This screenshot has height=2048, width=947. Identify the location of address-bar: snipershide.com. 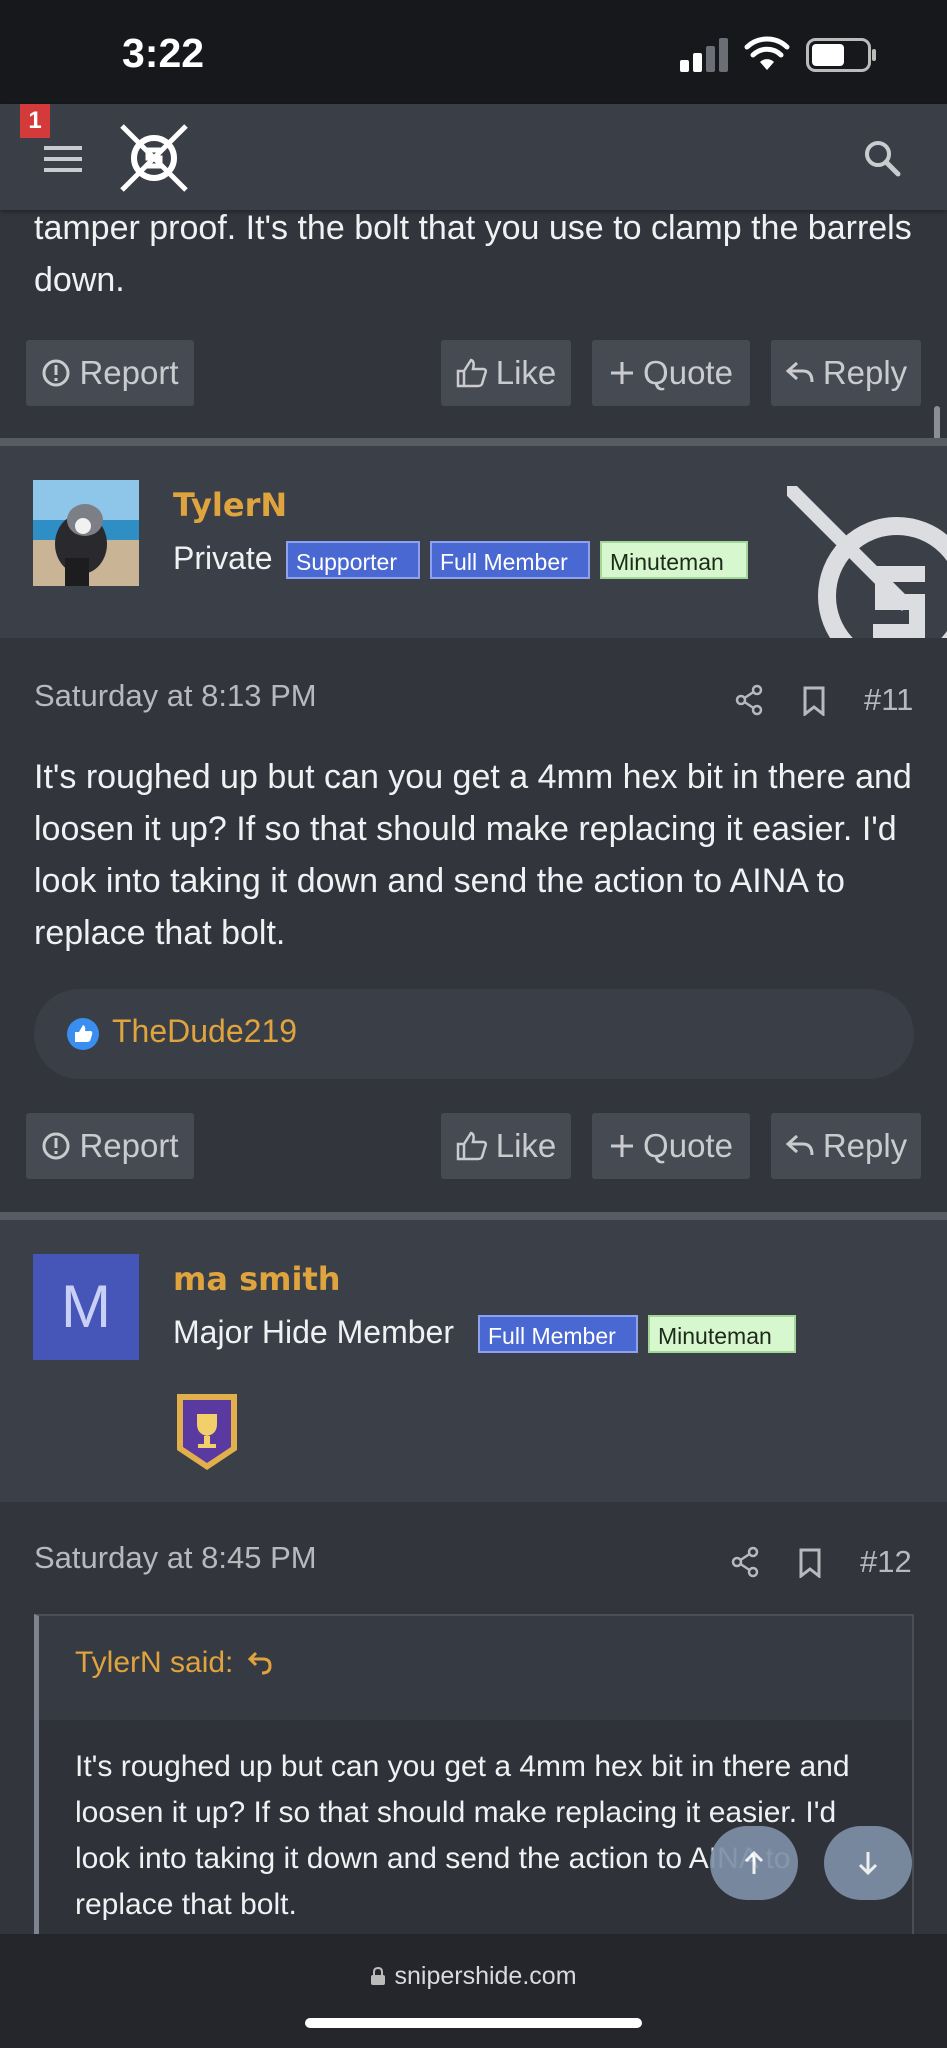
(473, 1976).